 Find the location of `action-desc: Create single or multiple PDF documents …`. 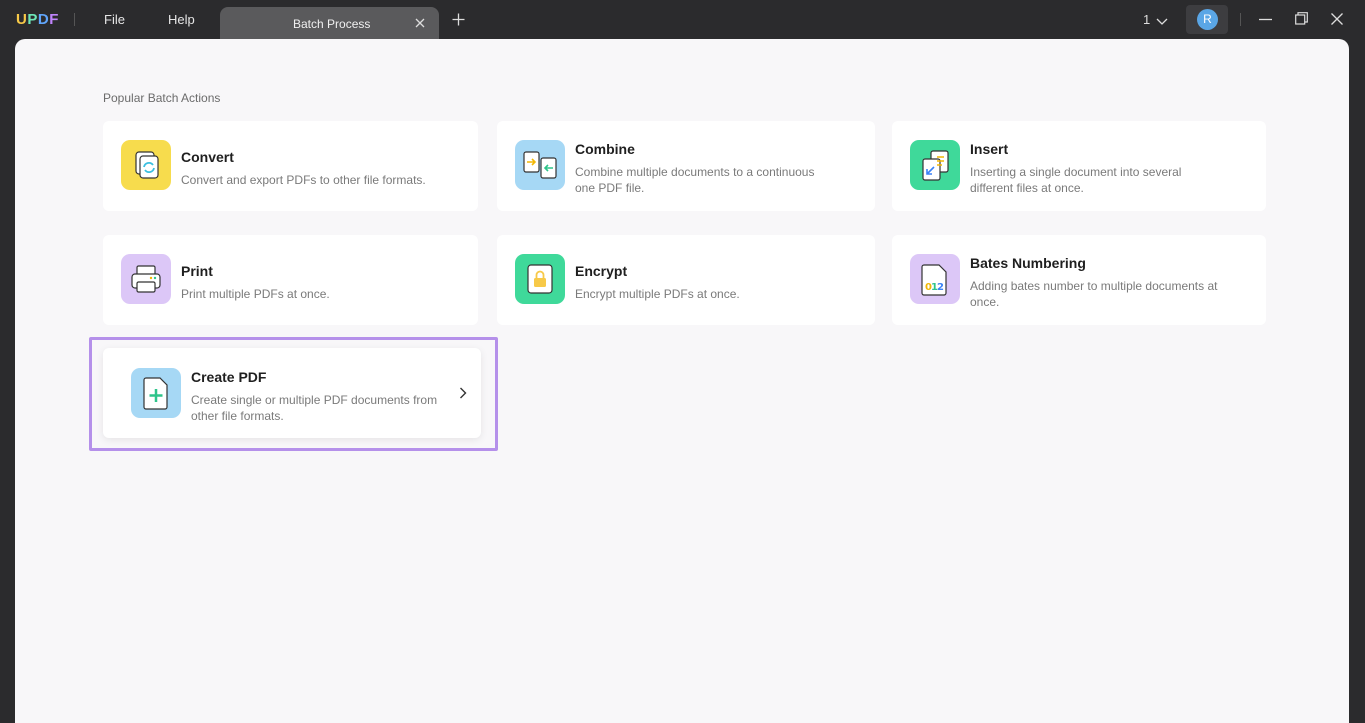

action-desc: Create single or multiple PDF documents … is located at coordinates (314, 408).